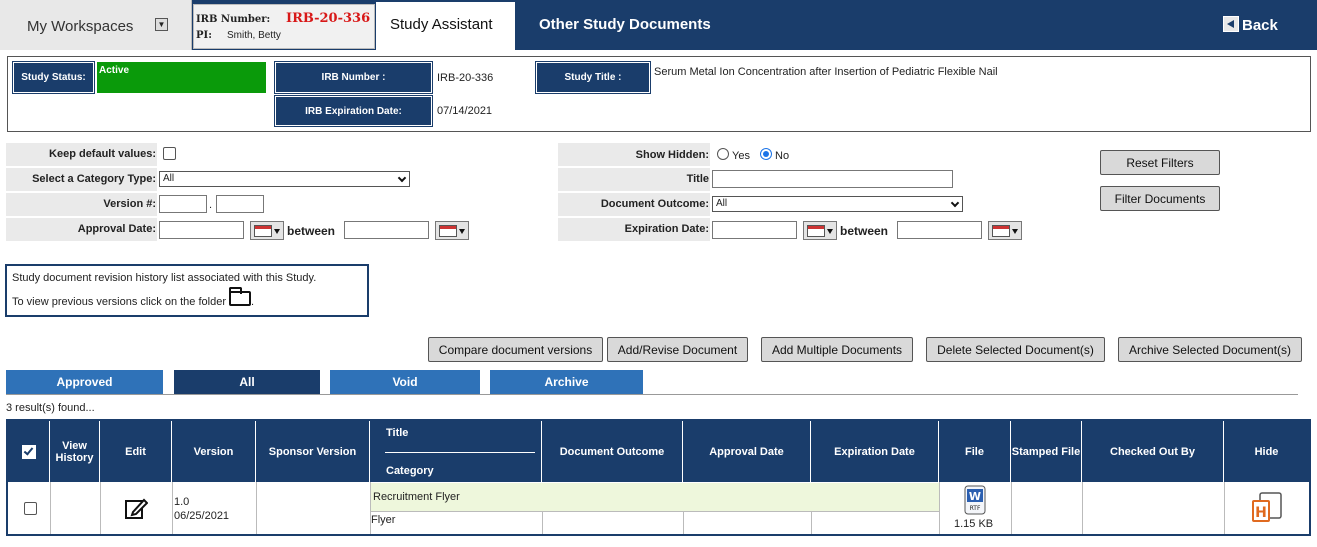 The image size is (1317, 547). I want to click on back-button: Back, so click(1250, 25).